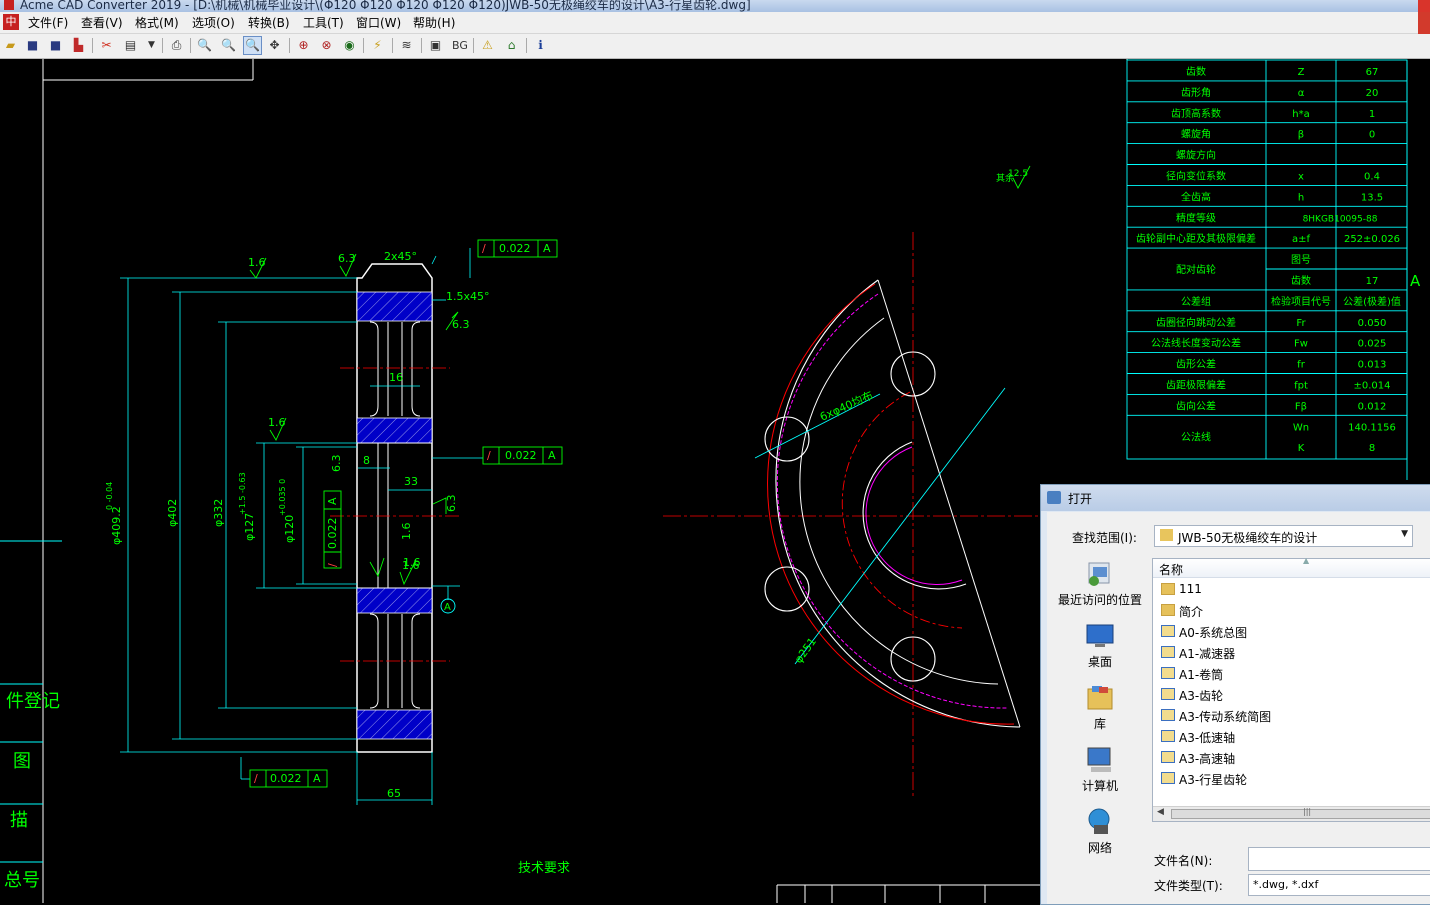 The height and width of the screenshot is (905, 1430). I want to click on save-all-icon: ■, so click(55, 45).